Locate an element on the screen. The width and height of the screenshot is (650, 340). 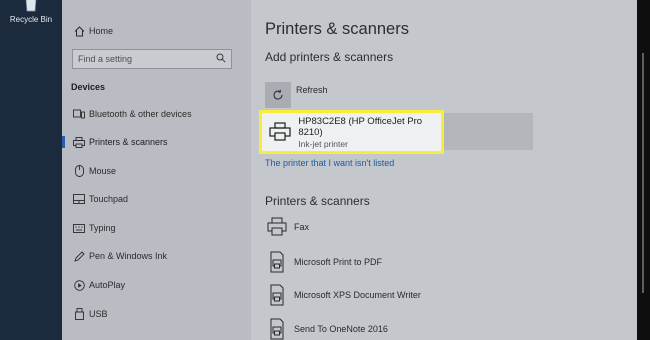
page-title: Printers & scanners is located at coordinates (337, 29).